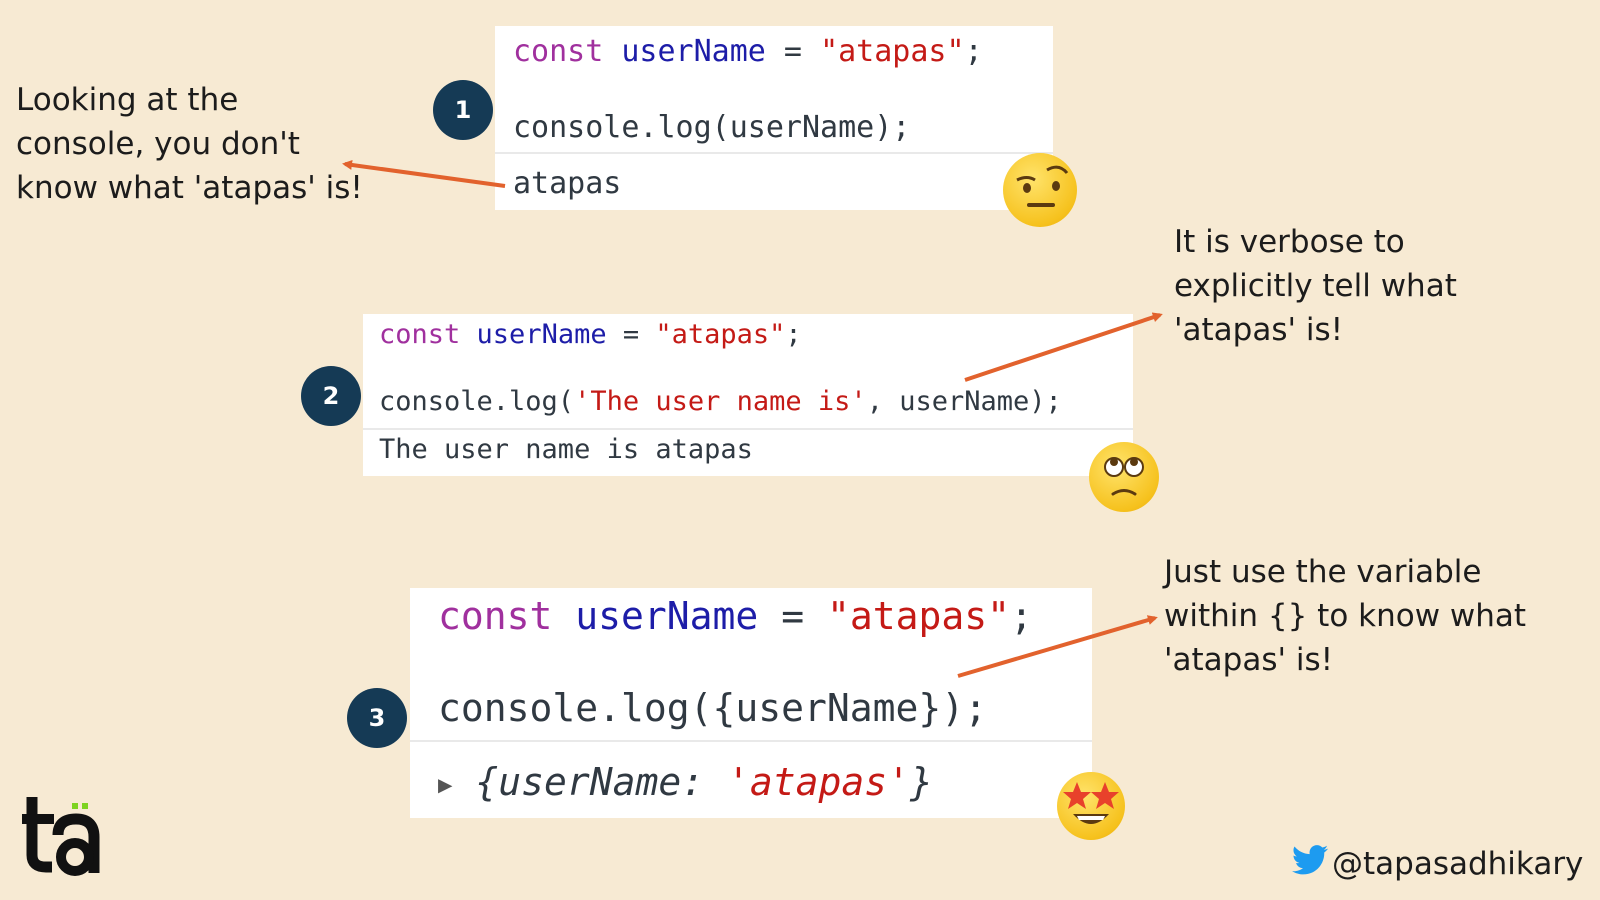 The image size is (1600, 900). What do you see at coordinates (1040, 190) in the screenshot?
I see `raised-eyebrow-emoji-icon` at bounding box center [1040, 190].